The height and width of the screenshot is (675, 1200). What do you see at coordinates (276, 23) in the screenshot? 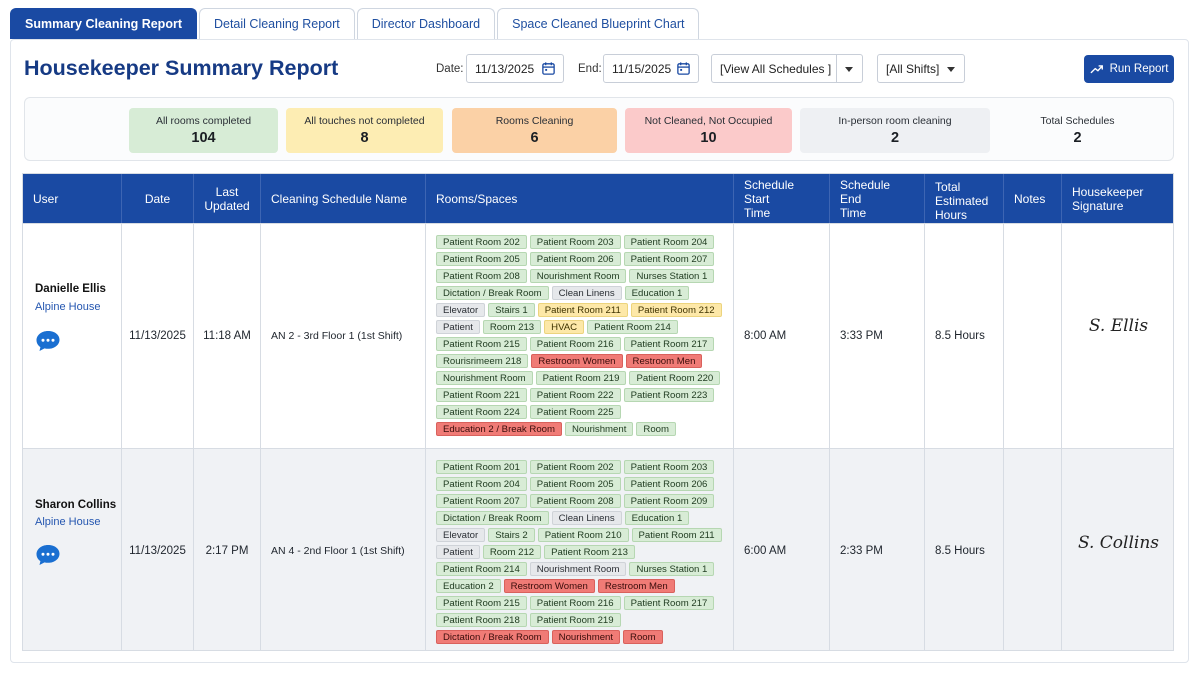
I see `tab-detail-cleaning-report: Detail Cleaning Report` at bounding box center [276, 23].